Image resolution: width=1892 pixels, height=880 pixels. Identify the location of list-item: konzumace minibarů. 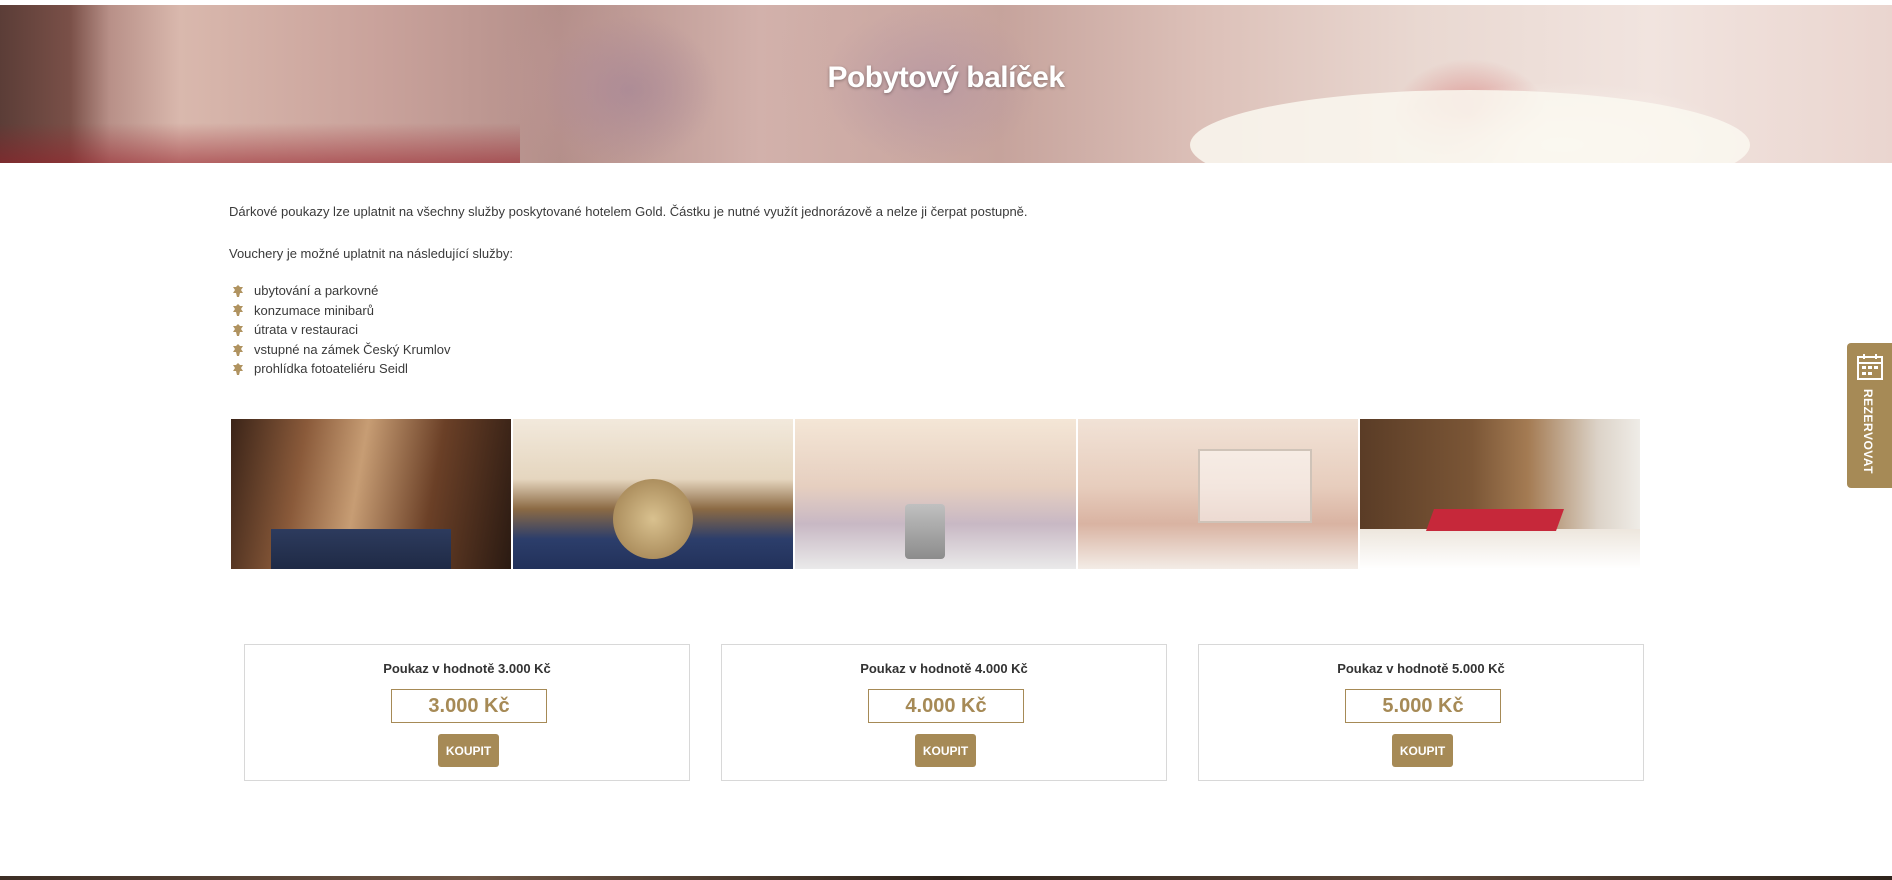
(341, 311).